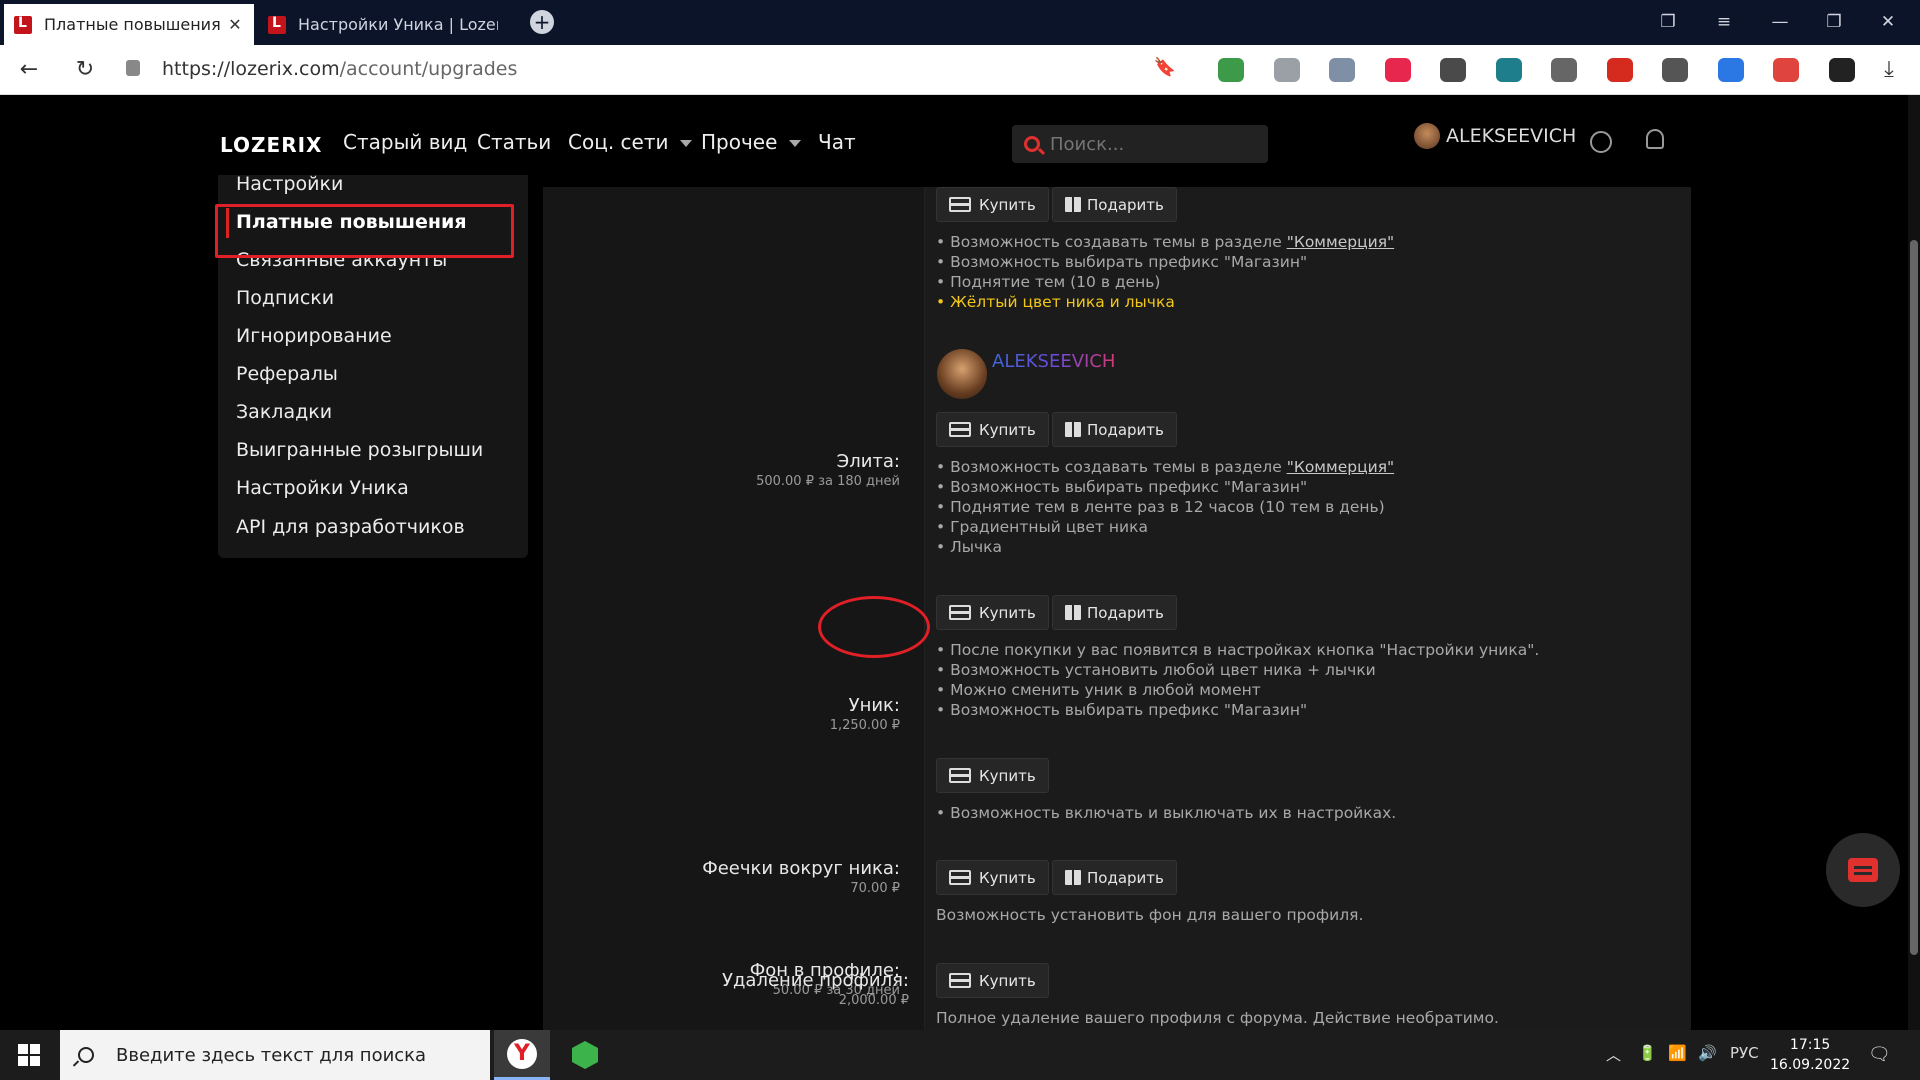 Image resolution: width=1920 pixels, height=1080 pixels. What do you see at coordinates (837, 142) in the screenshot?
I see `nav-chat: Чат` at bounding box center [837, 142].